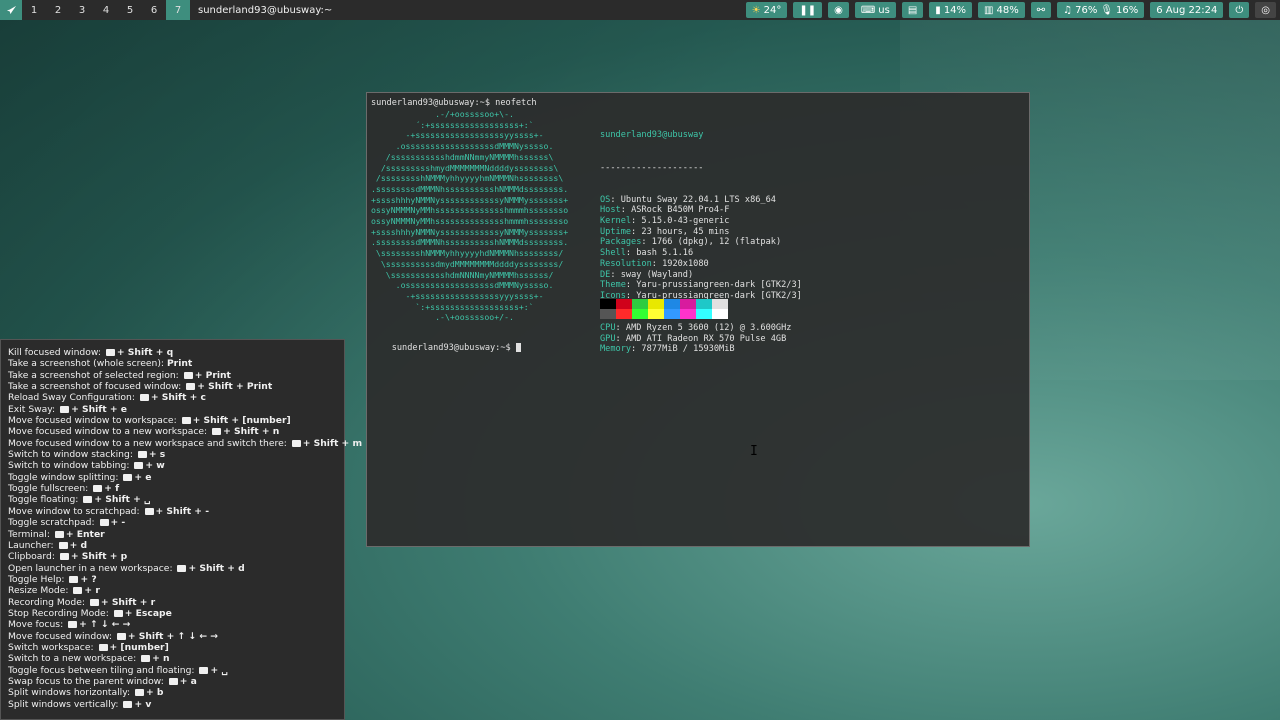  Describe the element at coordinates (70, 455) in the screenshot. I see `keybinding-label: Switch to window stacking:` at that location.